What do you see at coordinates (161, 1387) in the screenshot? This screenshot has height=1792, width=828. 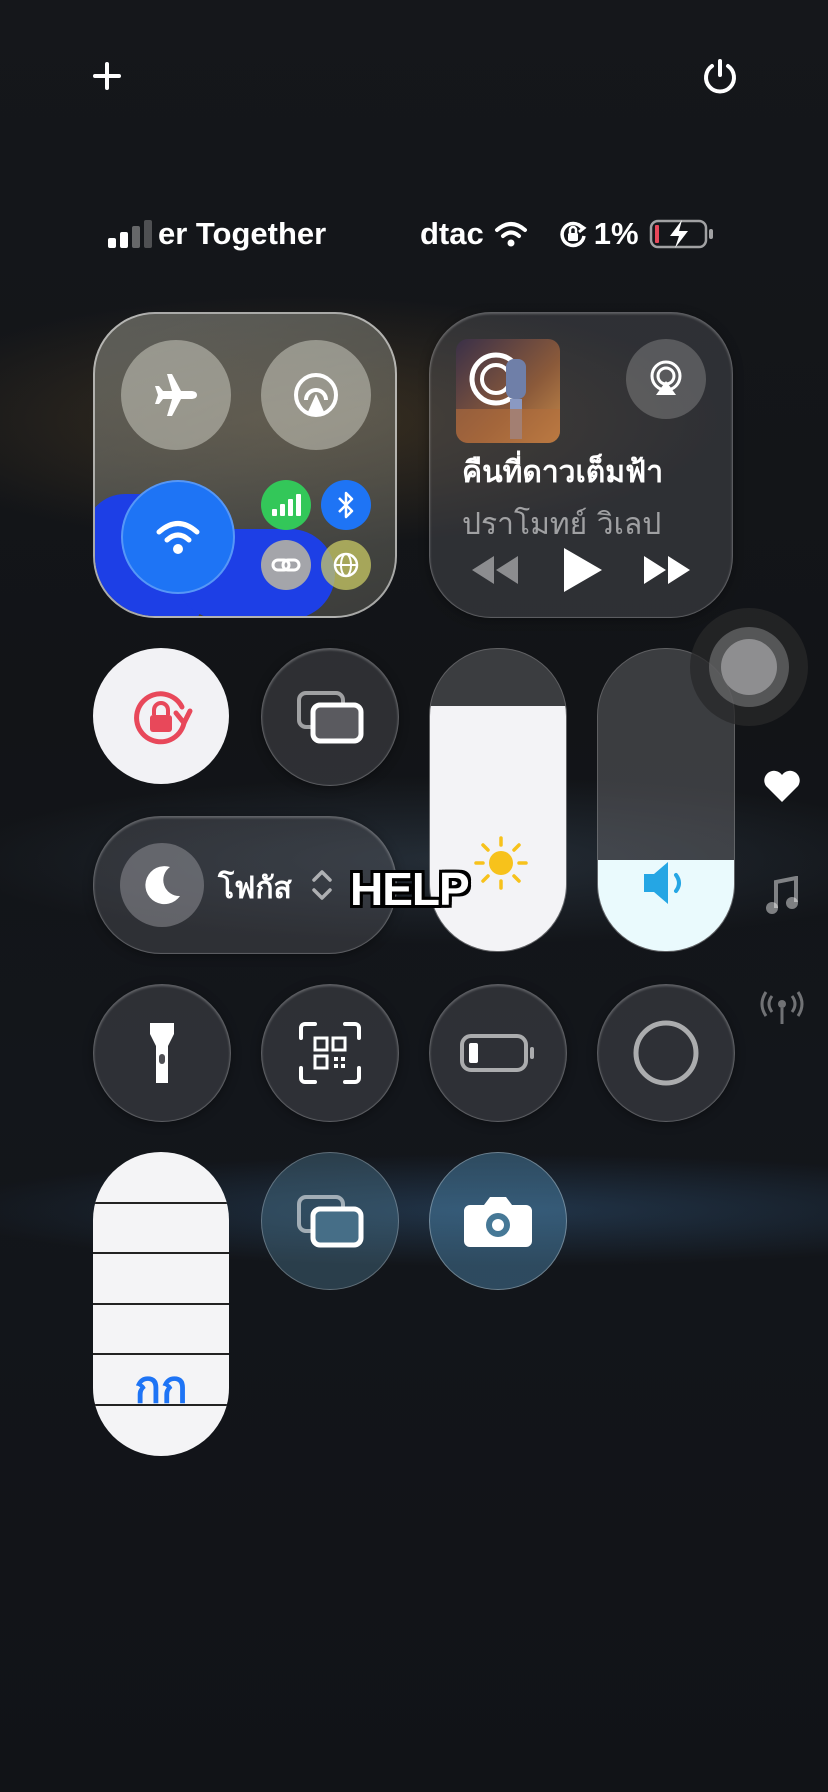 I see `text-size-label: กก` at bounding box center [161, 1387].